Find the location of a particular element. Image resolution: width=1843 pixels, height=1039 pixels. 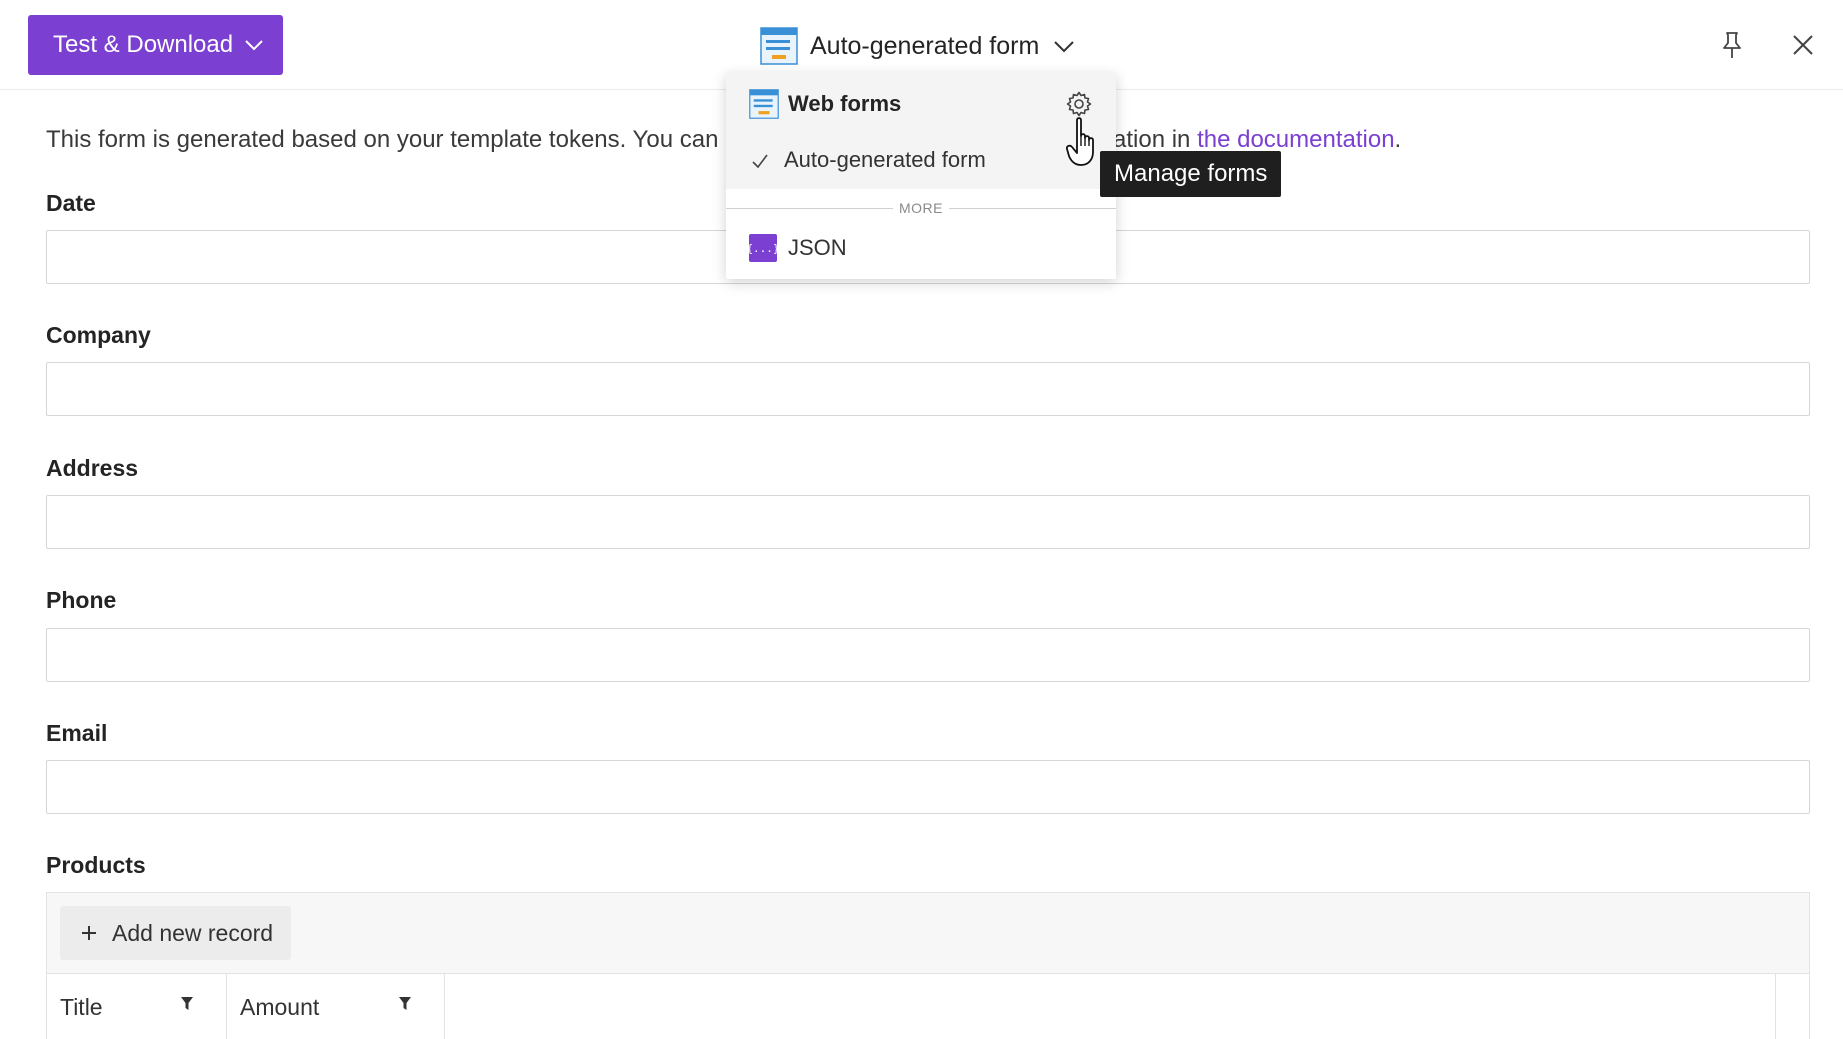

phone-input is located at coordinates (928, 655).